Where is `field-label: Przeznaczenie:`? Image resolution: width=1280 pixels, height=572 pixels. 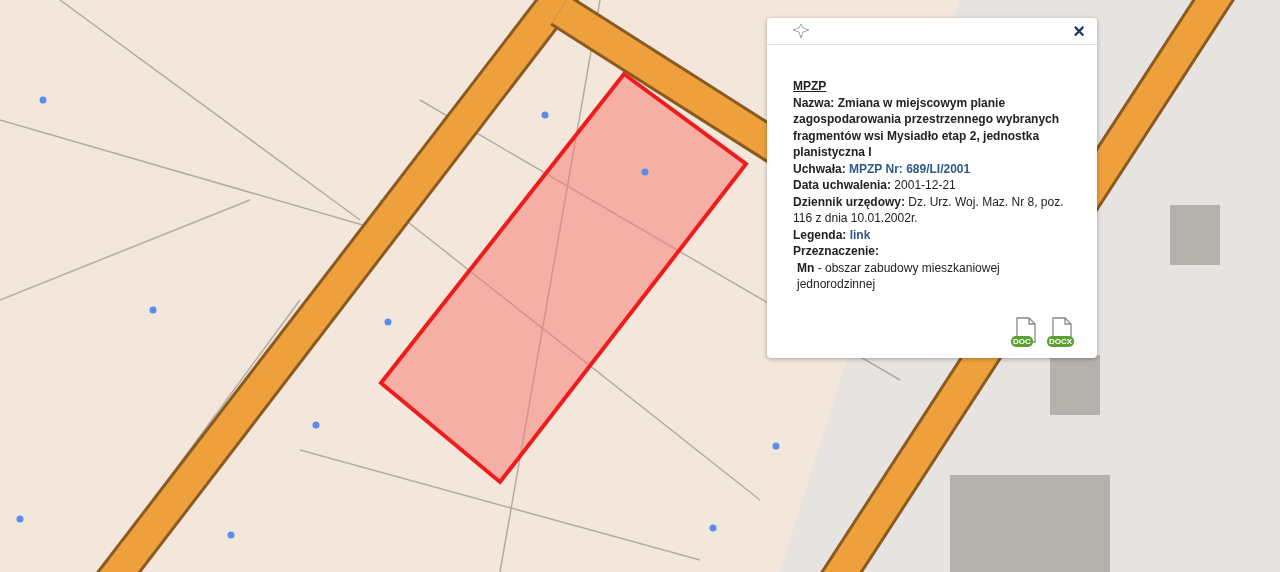
field-label: Przeznaczenie: is located at coordinates (837, 251).